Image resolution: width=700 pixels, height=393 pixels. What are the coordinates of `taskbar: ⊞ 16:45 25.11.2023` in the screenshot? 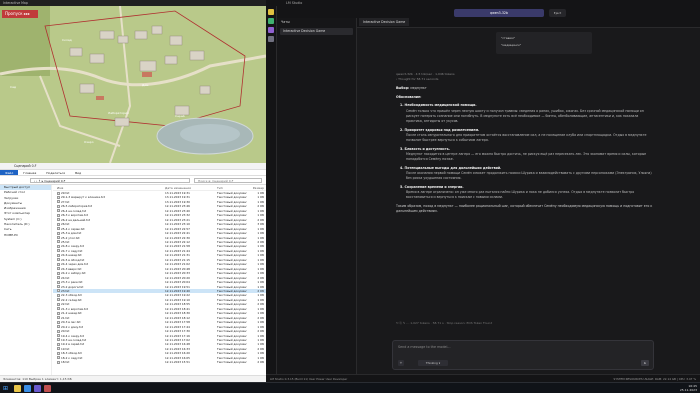 It's located at (350, 387).